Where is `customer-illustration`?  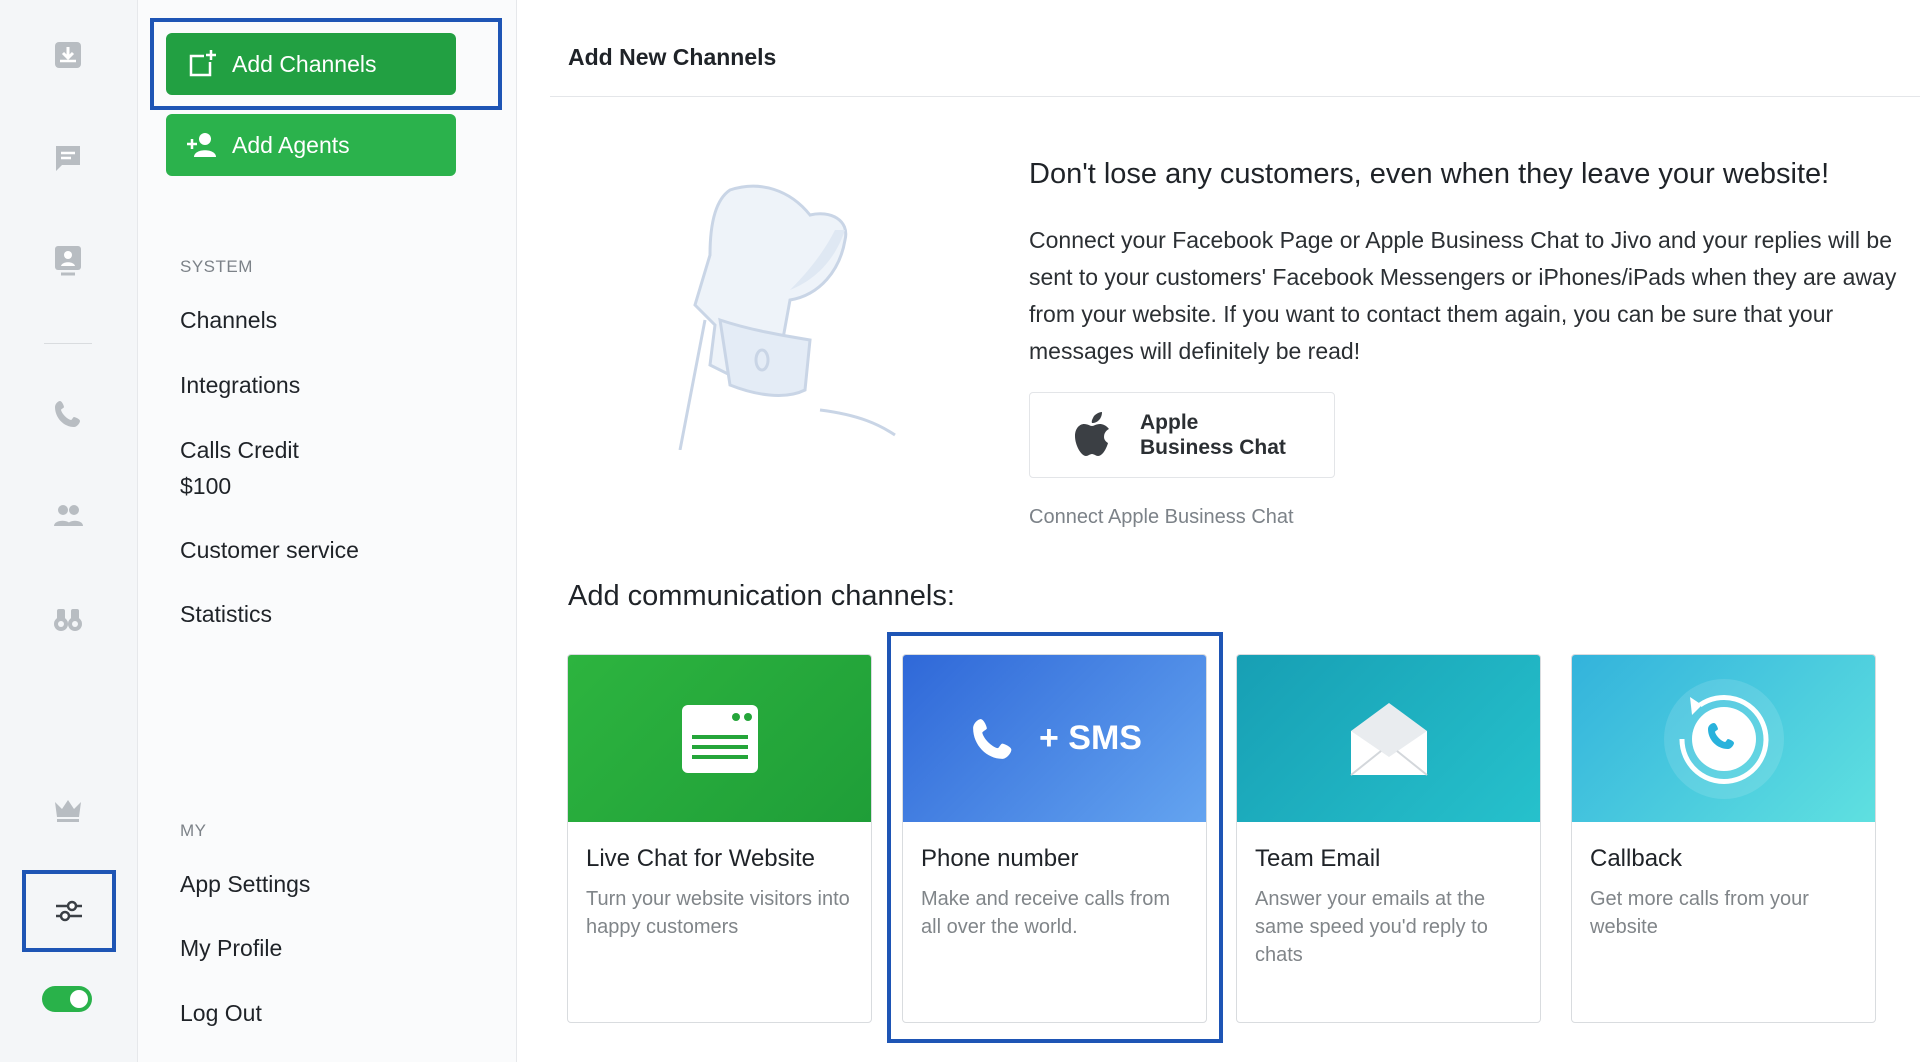
customer-illustration is located at coordinates (787, 317).